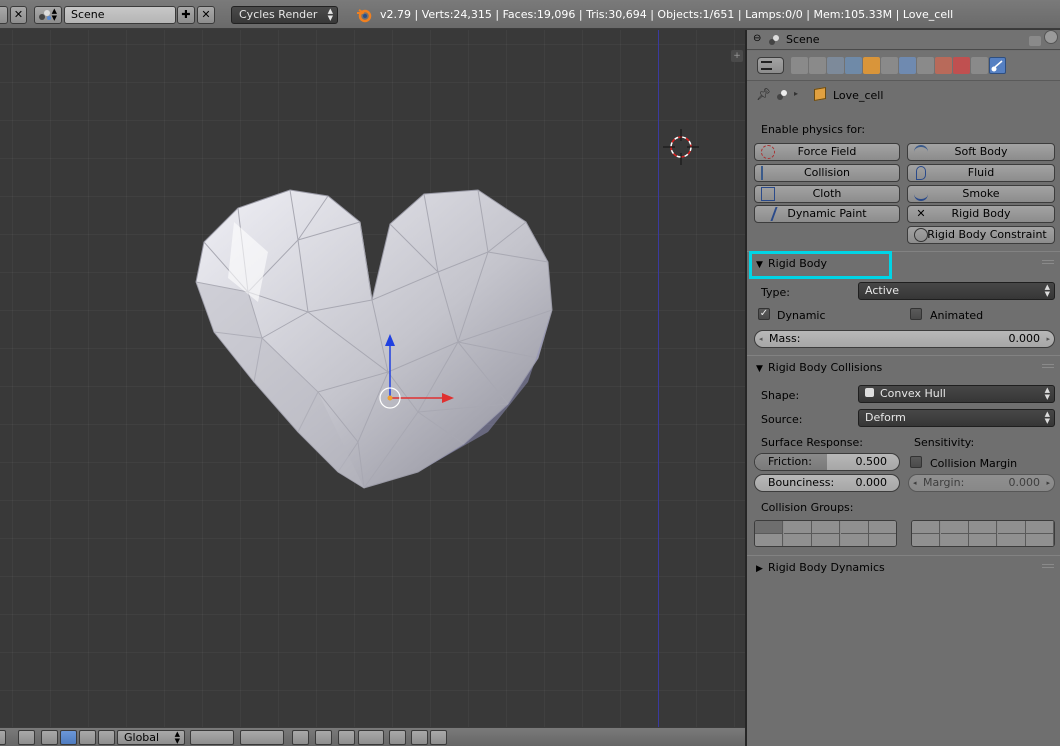 The width and height of the screenshot is (1060, 746). Describe the element at coordinates (827, 173) in the screenshot. I see `collision-button: Collision` at that location.